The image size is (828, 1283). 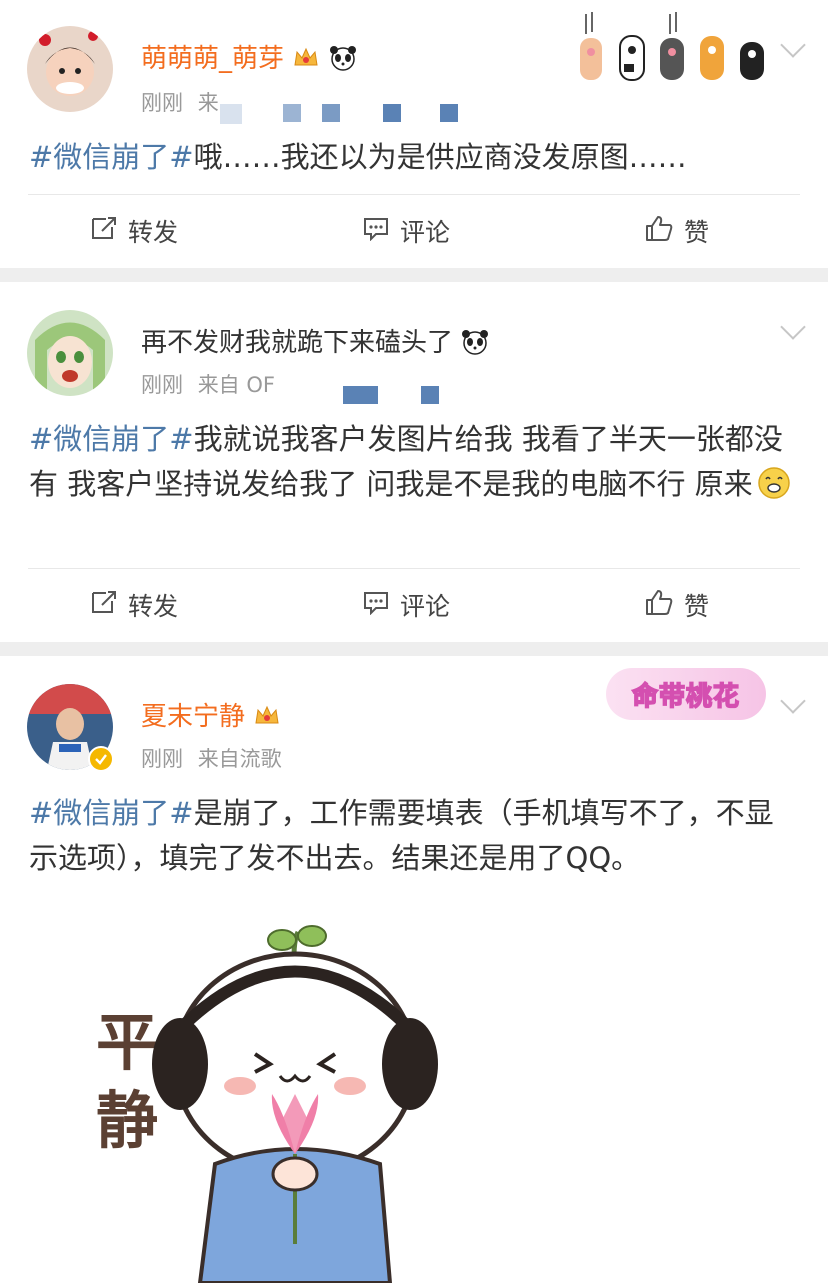 I want to click on username: 再不发财我就跪下来磕头了, so click(x=315, y=342).